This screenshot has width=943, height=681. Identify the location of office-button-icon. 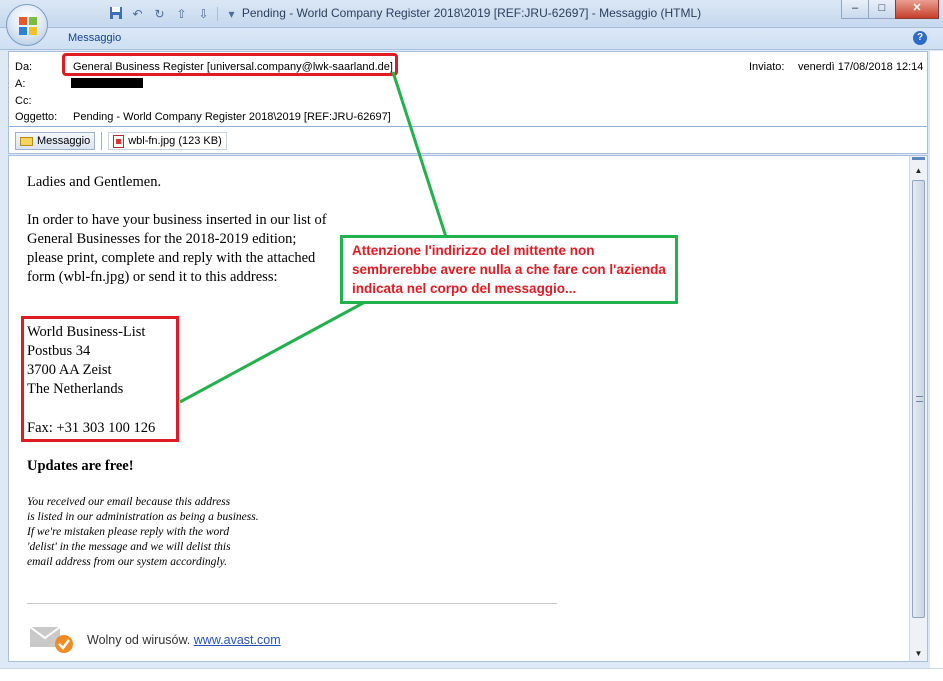
(28, 26).